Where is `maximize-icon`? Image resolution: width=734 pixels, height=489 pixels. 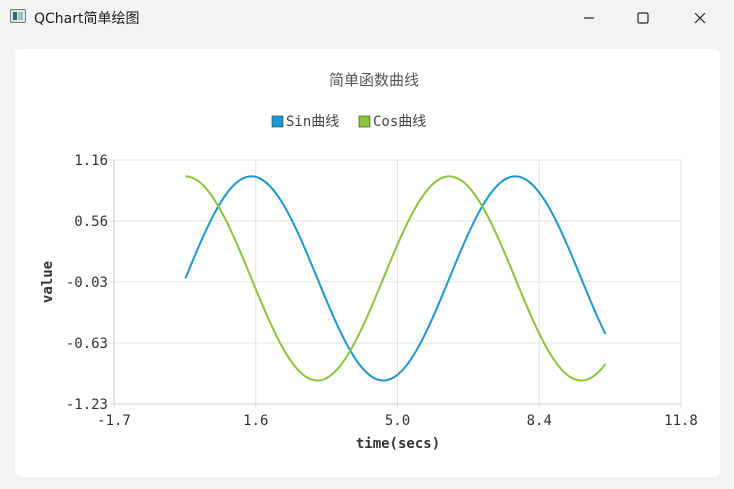 maximize-icon is located at coordinates (643, 18).